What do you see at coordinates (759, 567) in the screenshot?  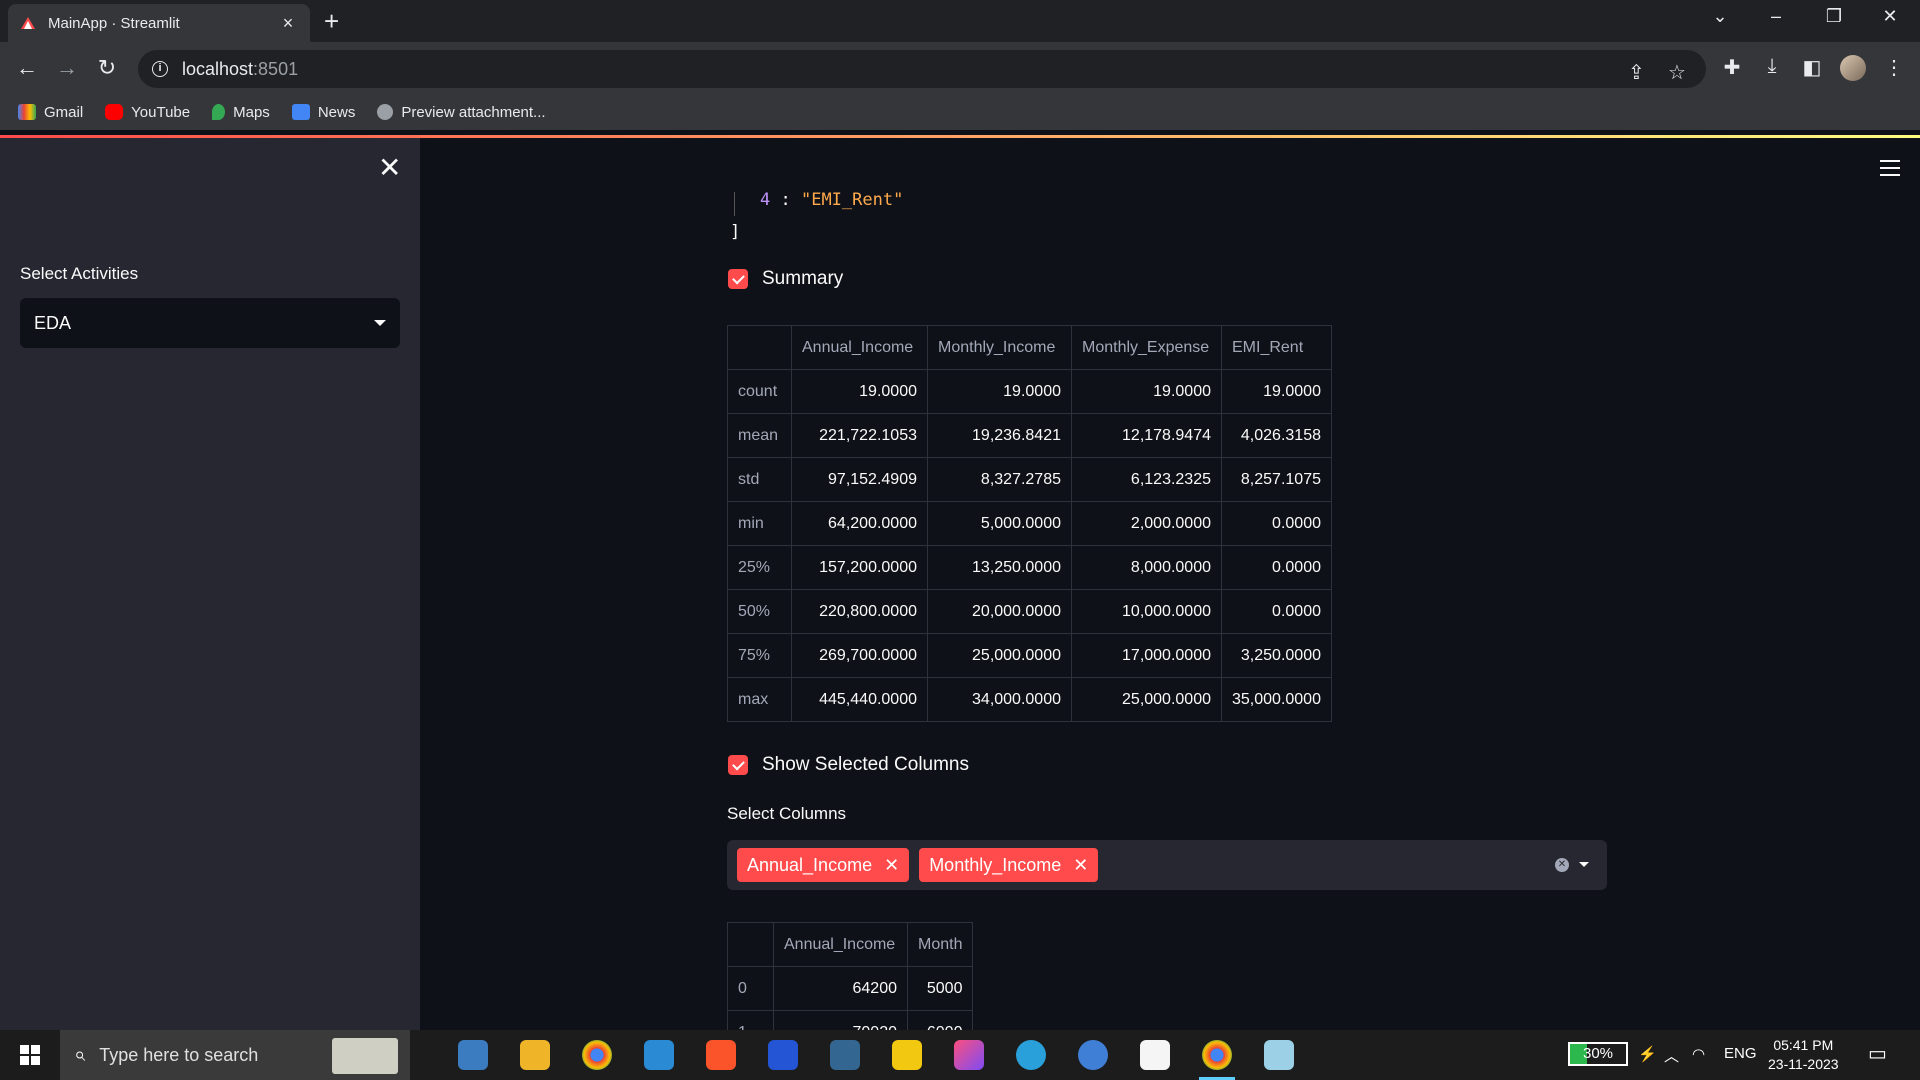 I see `row-index-cell: 25%` at bounding box center [759, 567].